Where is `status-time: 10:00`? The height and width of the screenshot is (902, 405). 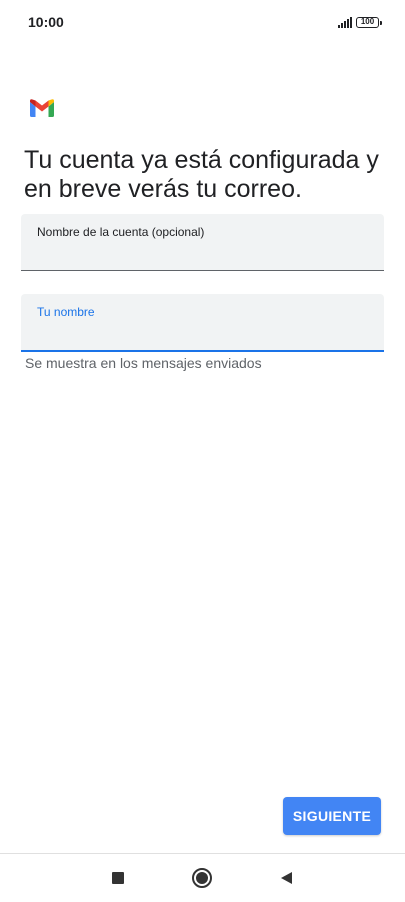
status-time: 10:00 is located at coordinates (46, 22).